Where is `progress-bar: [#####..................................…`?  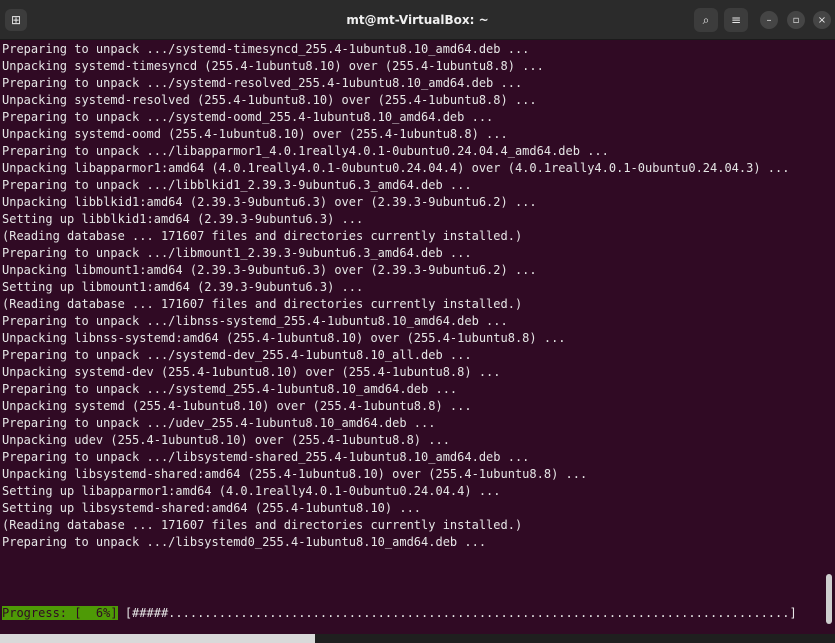
progress-bar: [#####..................................… is located at coordinates (457, 613).